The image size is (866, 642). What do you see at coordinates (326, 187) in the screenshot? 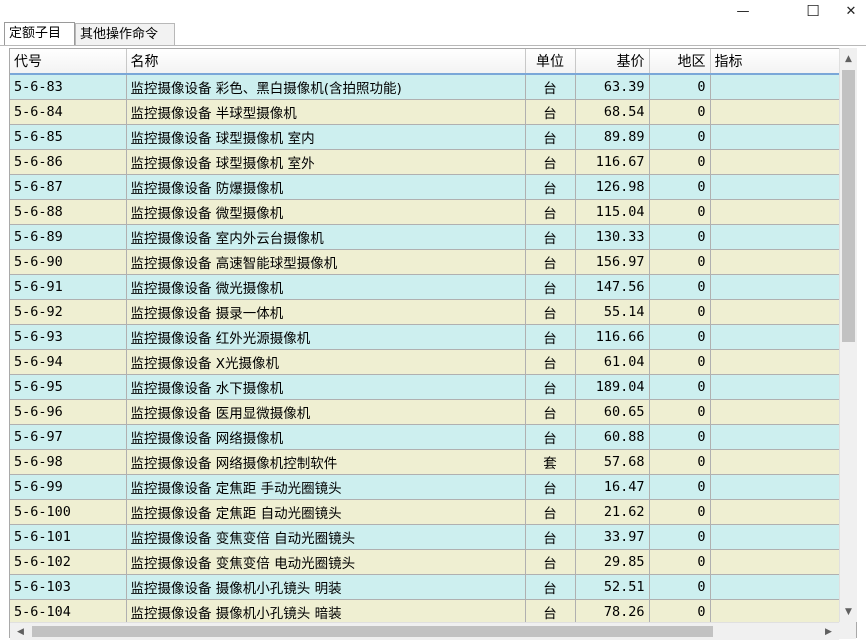
I see `cell-name: 监控摄像设备 防爆摄像机` at bounding box center [326, 187].